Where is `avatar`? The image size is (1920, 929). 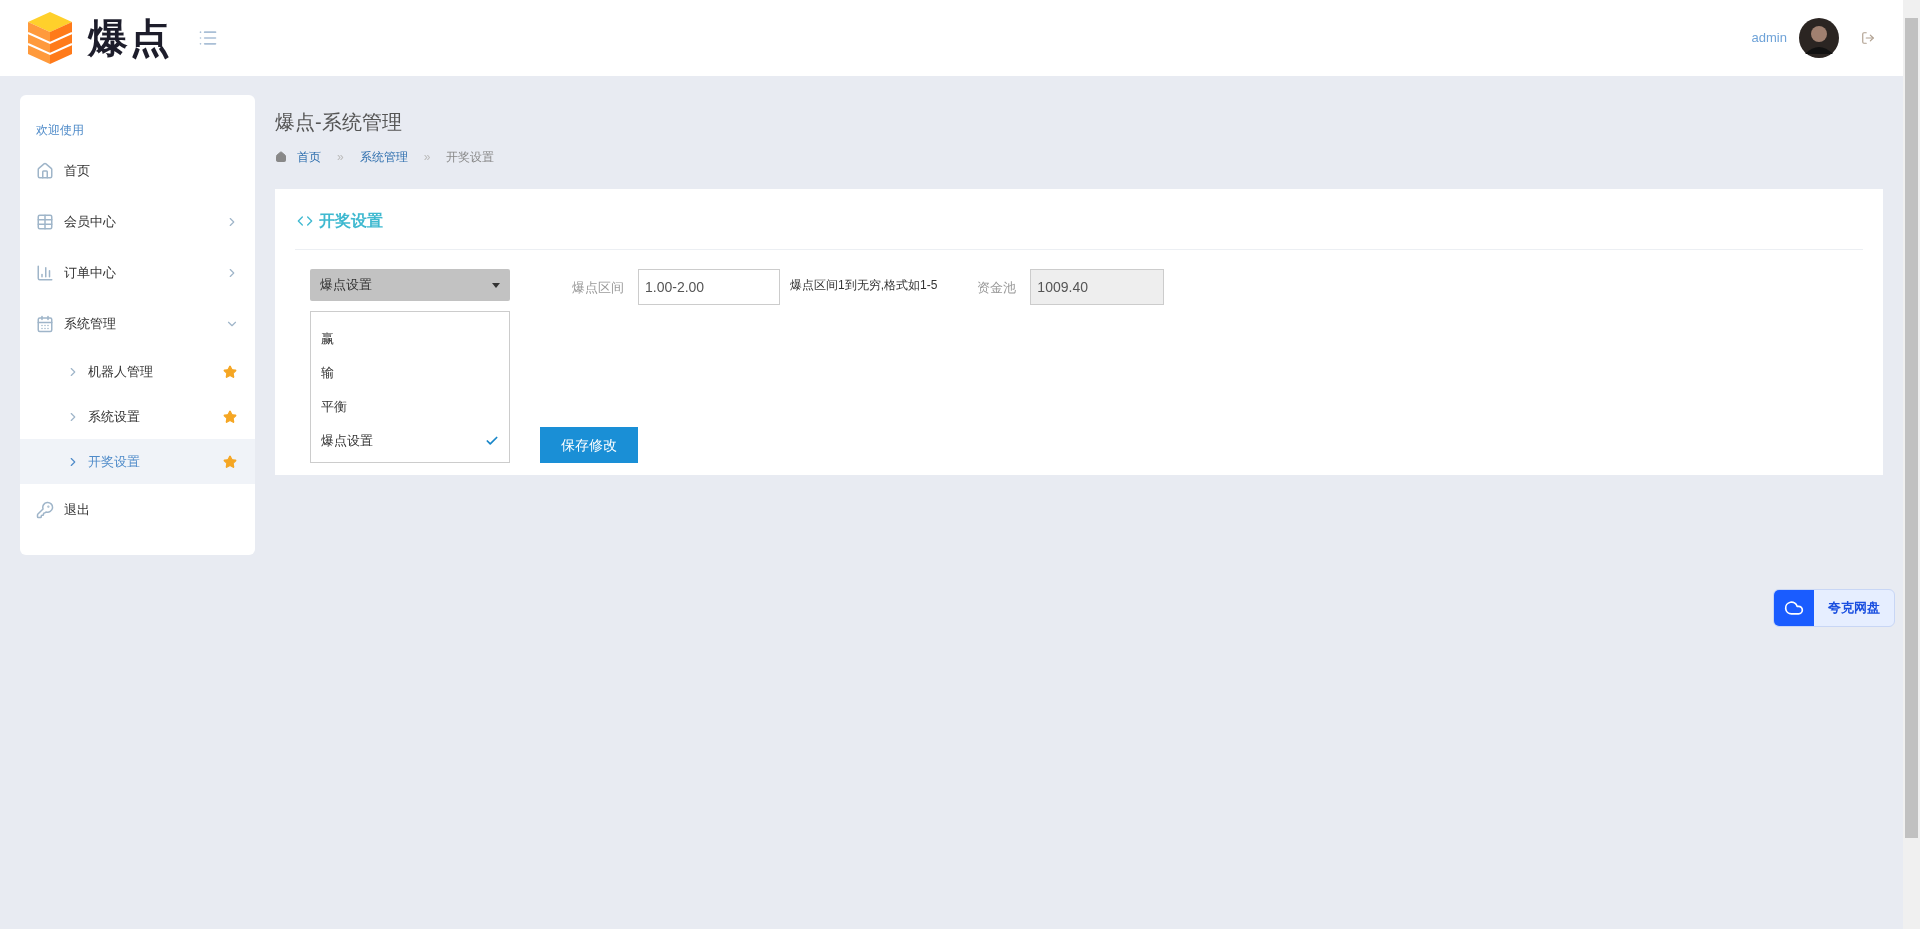 avatar is located at coordinates (1819, 38).